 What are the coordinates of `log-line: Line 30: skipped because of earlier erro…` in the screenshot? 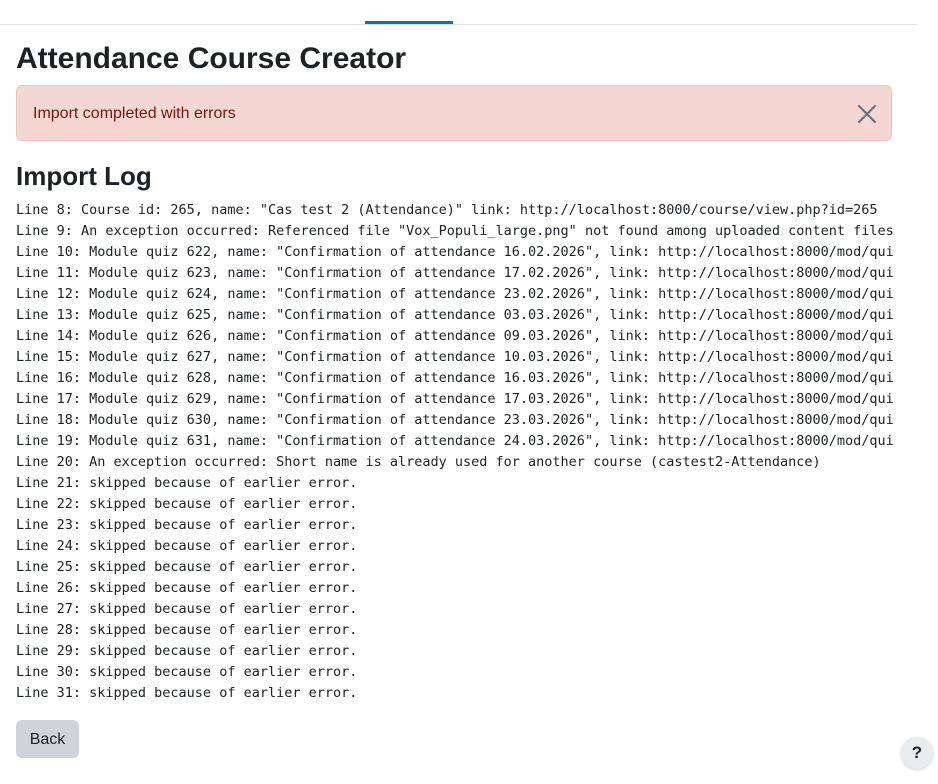 It's located at (187, 672).